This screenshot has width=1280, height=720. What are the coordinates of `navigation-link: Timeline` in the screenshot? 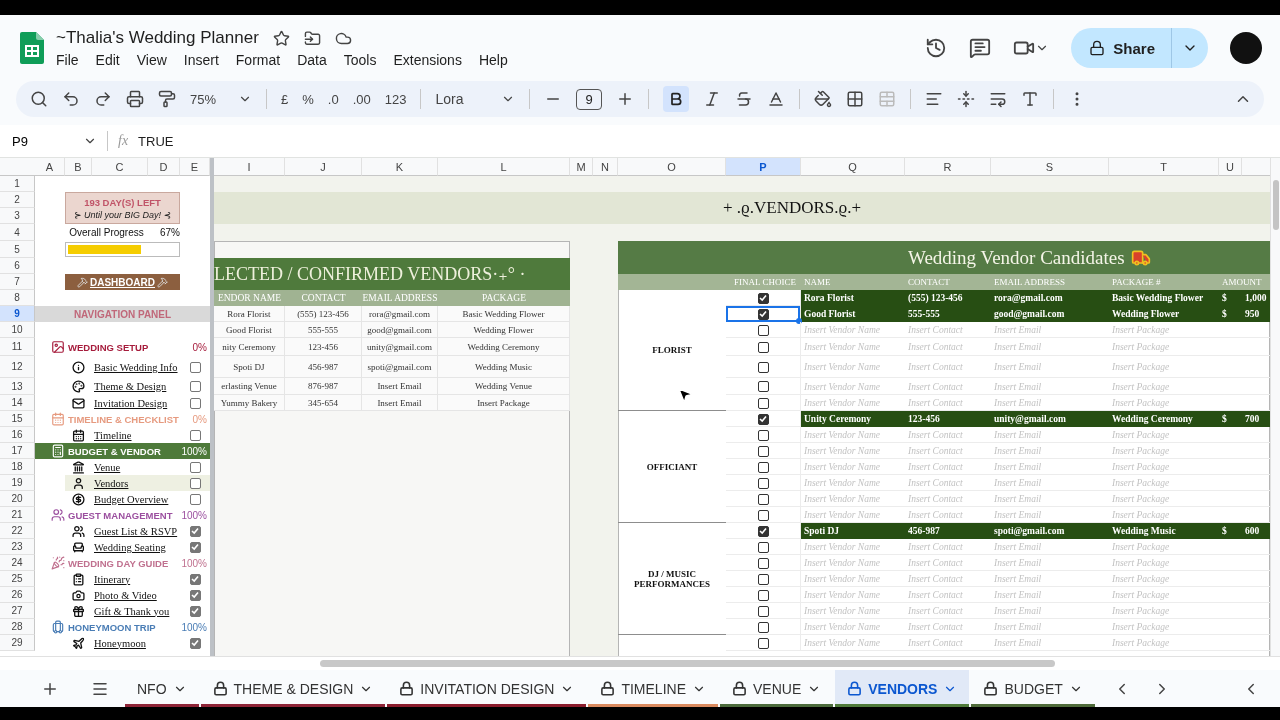 It's located at (112, 435).